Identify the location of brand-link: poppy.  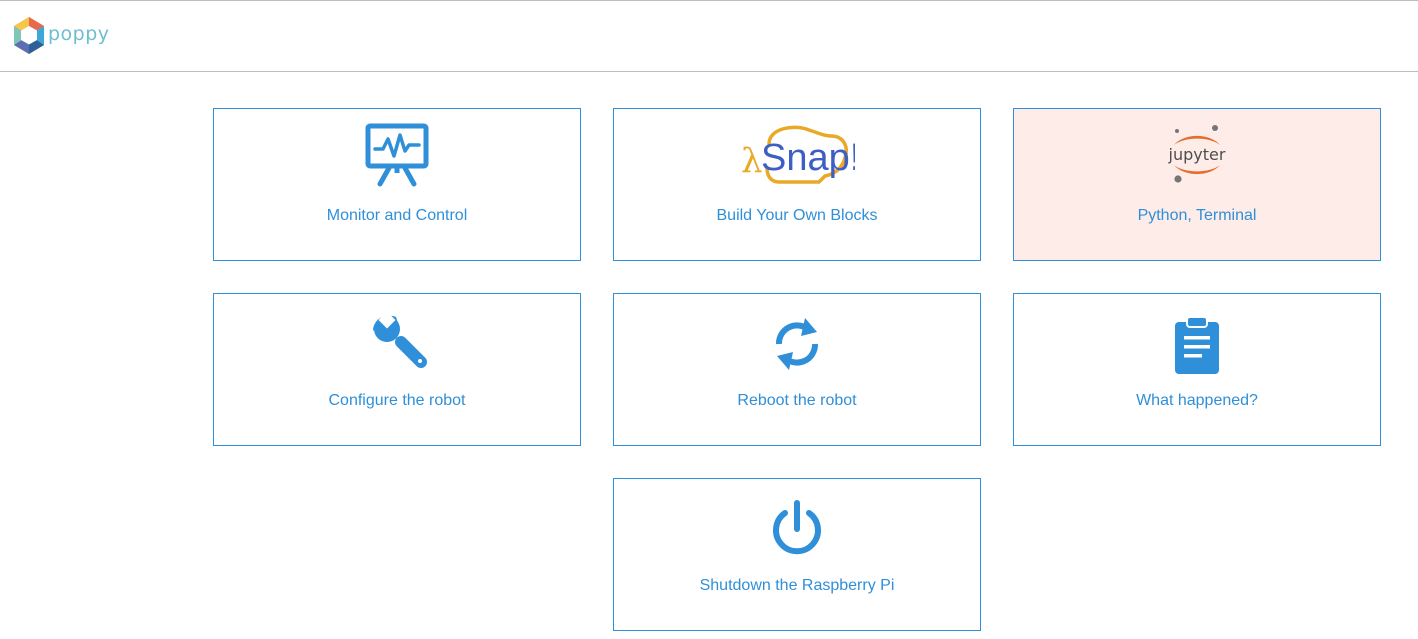
(60, 36).